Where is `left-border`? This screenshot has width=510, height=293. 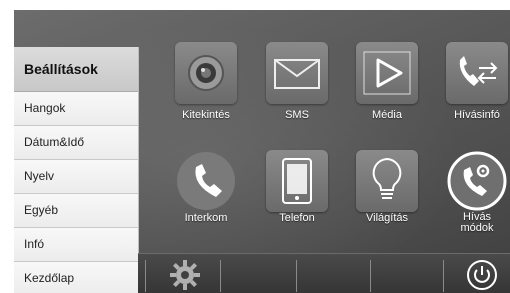 left-border is located at coordinates (7, 146).